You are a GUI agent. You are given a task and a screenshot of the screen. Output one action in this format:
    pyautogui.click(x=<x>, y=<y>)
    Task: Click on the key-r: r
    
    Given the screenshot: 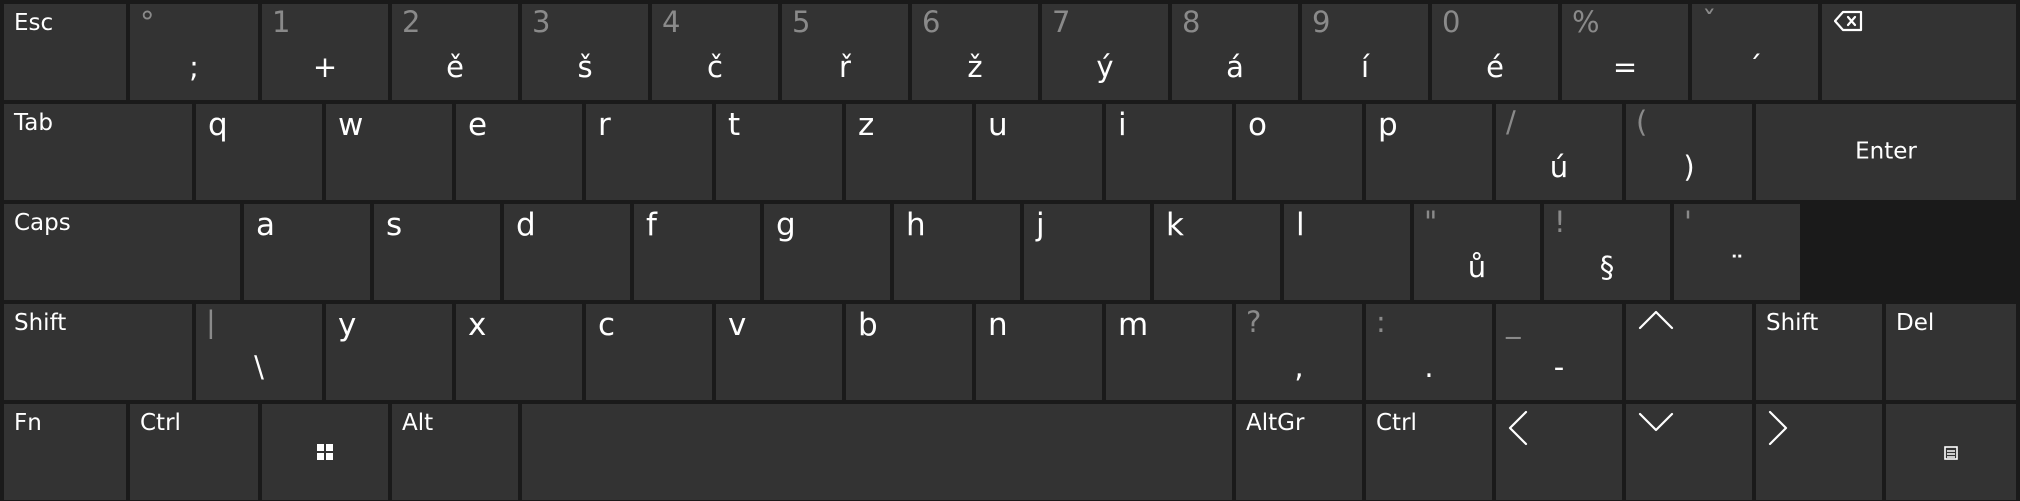 What is the action you would take?
    pyautogui.click(x=649, y=152)
    